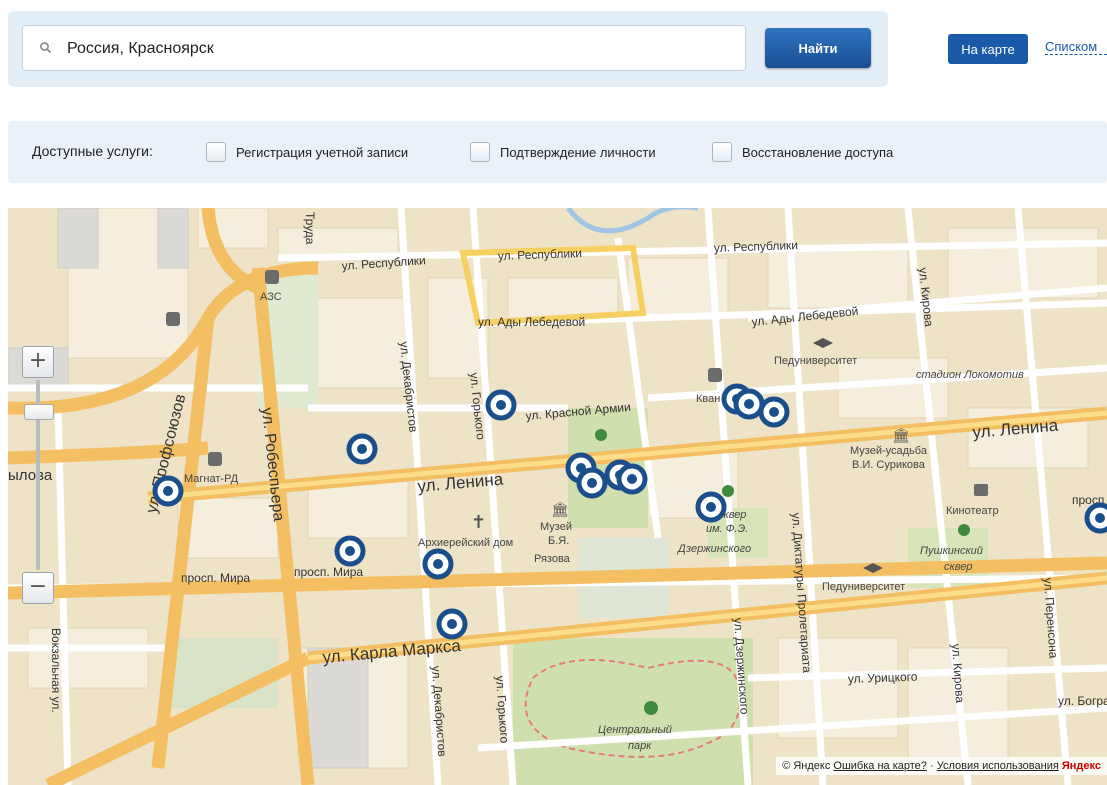 The width and height of the screenshot is (1107, 785). I want to click on search-input, so click(397, 49).